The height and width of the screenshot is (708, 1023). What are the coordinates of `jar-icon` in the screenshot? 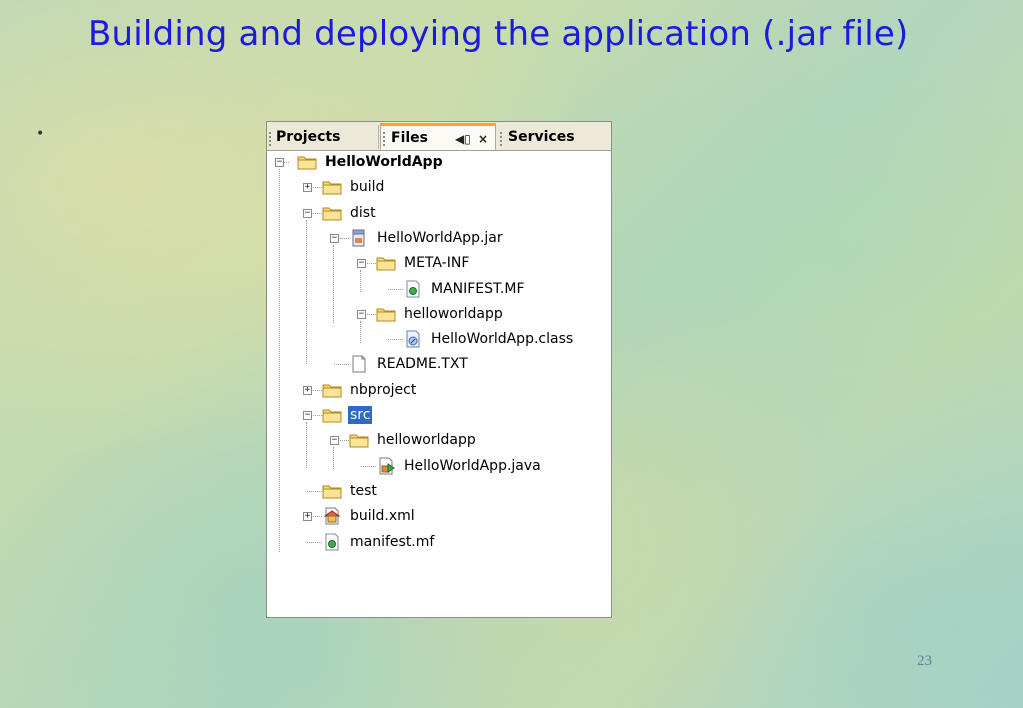 It's located at (359, 238).